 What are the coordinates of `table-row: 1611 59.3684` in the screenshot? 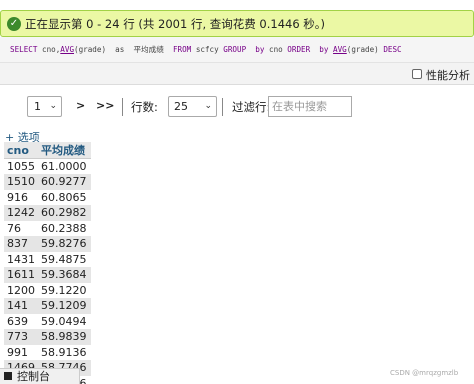 It's located at (47, 275).